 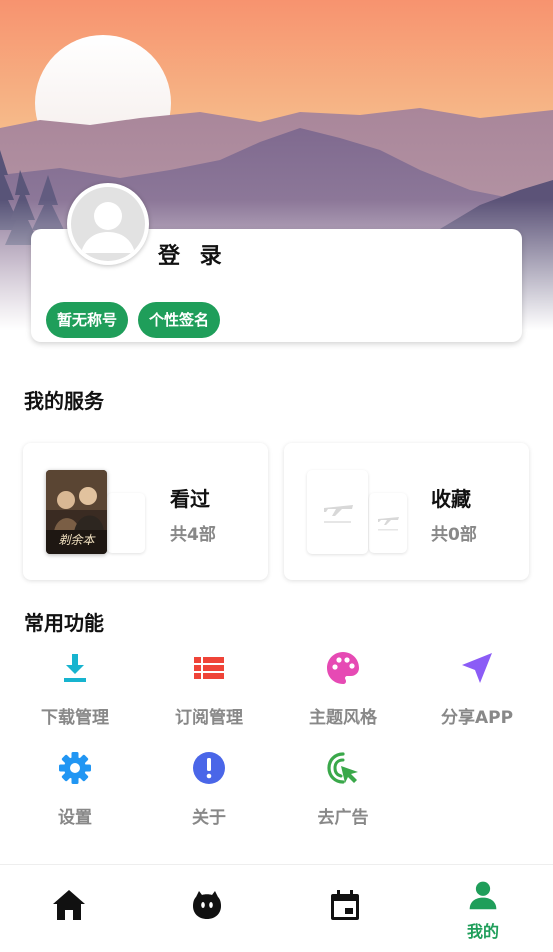 I want to click on gear-icon, so click(x=75, y=768).